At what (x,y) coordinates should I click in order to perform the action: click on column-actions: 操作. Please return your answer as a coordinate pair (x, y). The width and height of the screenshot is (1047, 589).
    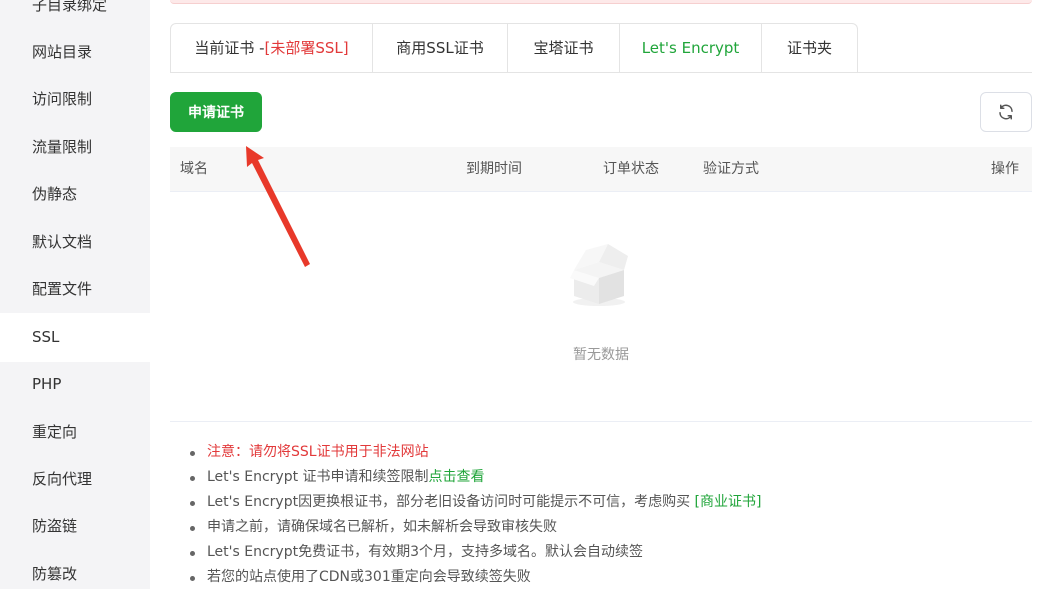
    Looking at the image, I should click on (1005, 169).